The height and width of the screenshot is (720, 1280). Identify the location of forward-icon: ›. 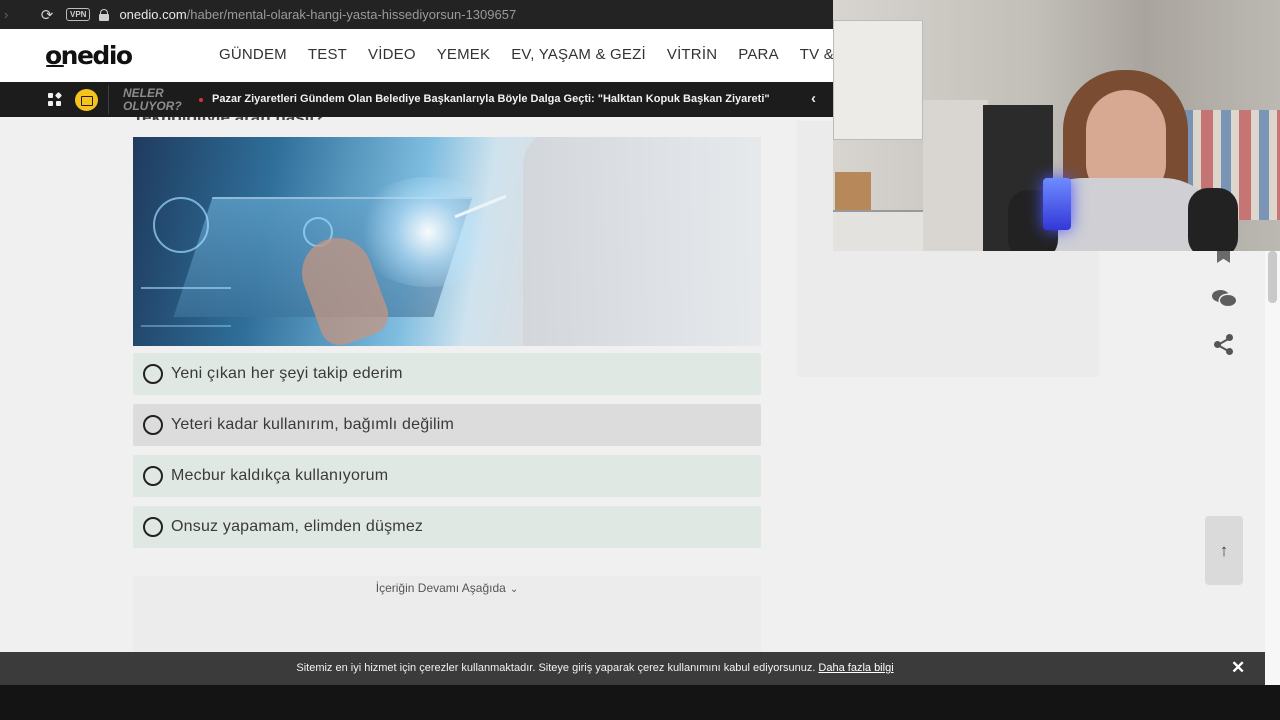
(11, 14).